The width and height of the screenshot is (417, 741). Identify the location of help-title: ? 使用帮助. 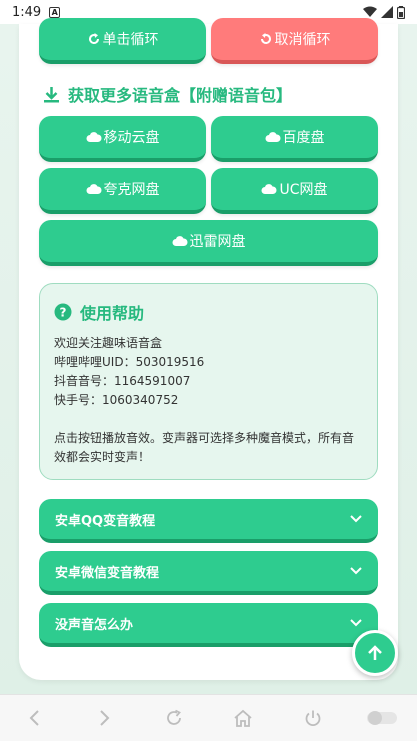
(208, 312).